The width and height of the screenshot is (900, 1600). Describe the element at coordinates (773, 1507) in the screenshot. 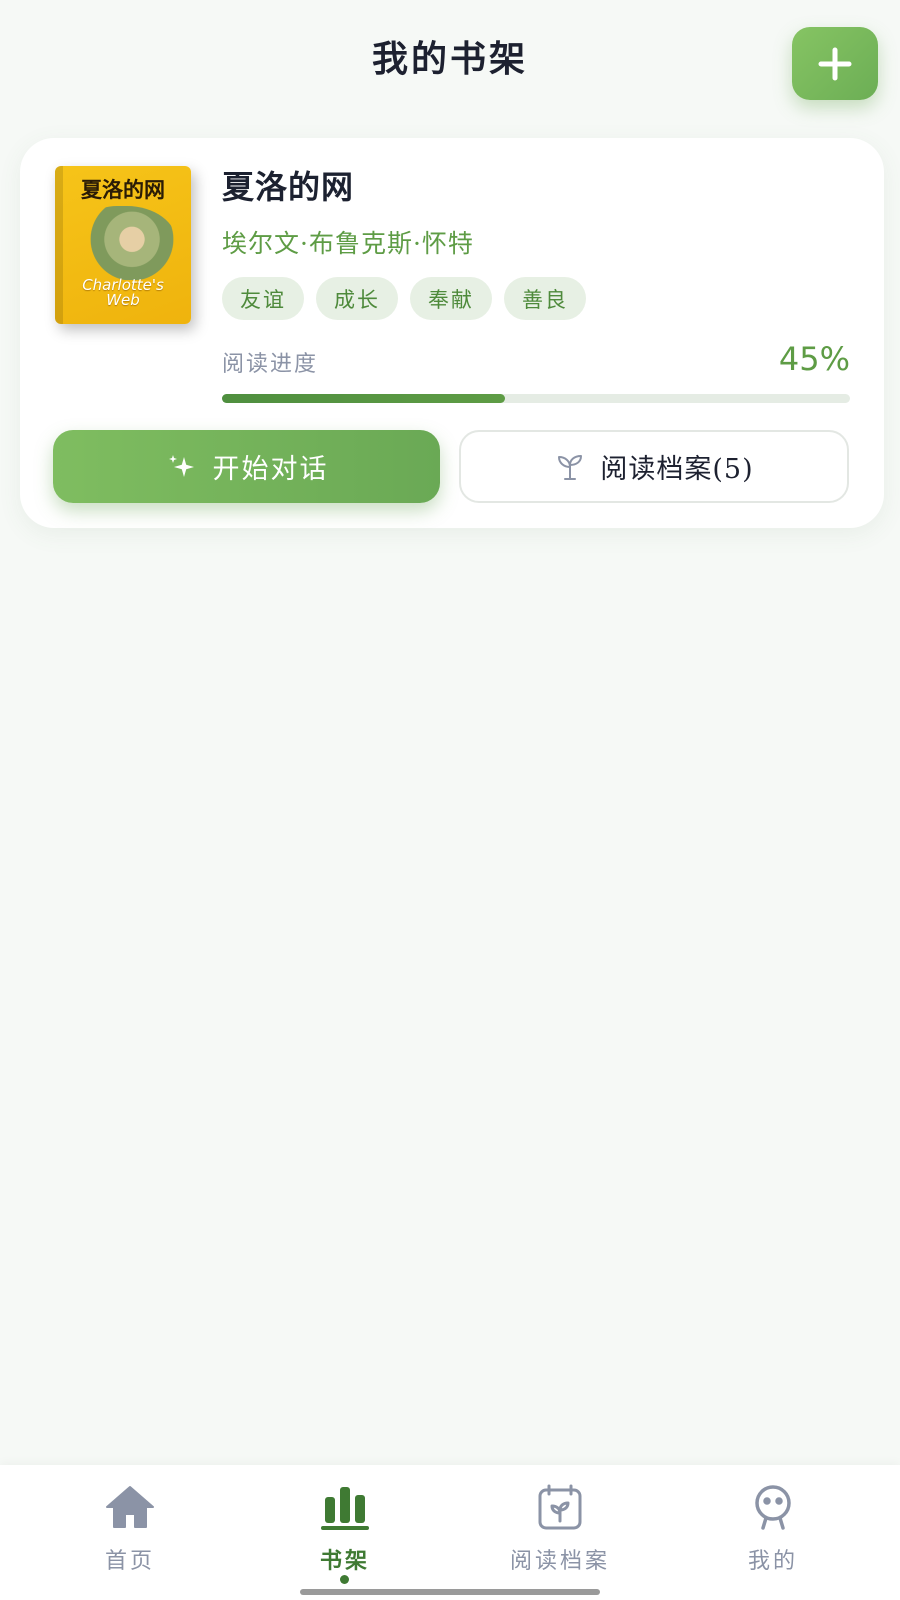

I see `profile-icon` at that location.